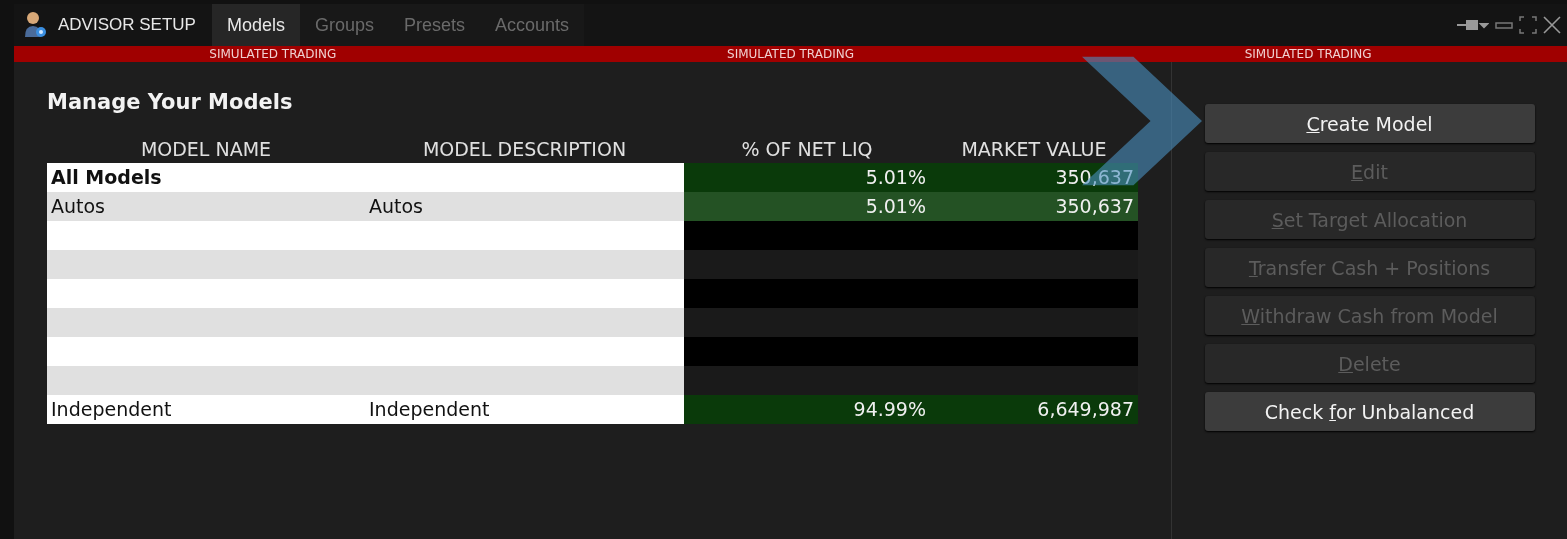 This screenshot has height=539, width=1567. Describe the element at coordinates (1369, 123) in the screenshot. I see `action-button: Create Model` at that location.